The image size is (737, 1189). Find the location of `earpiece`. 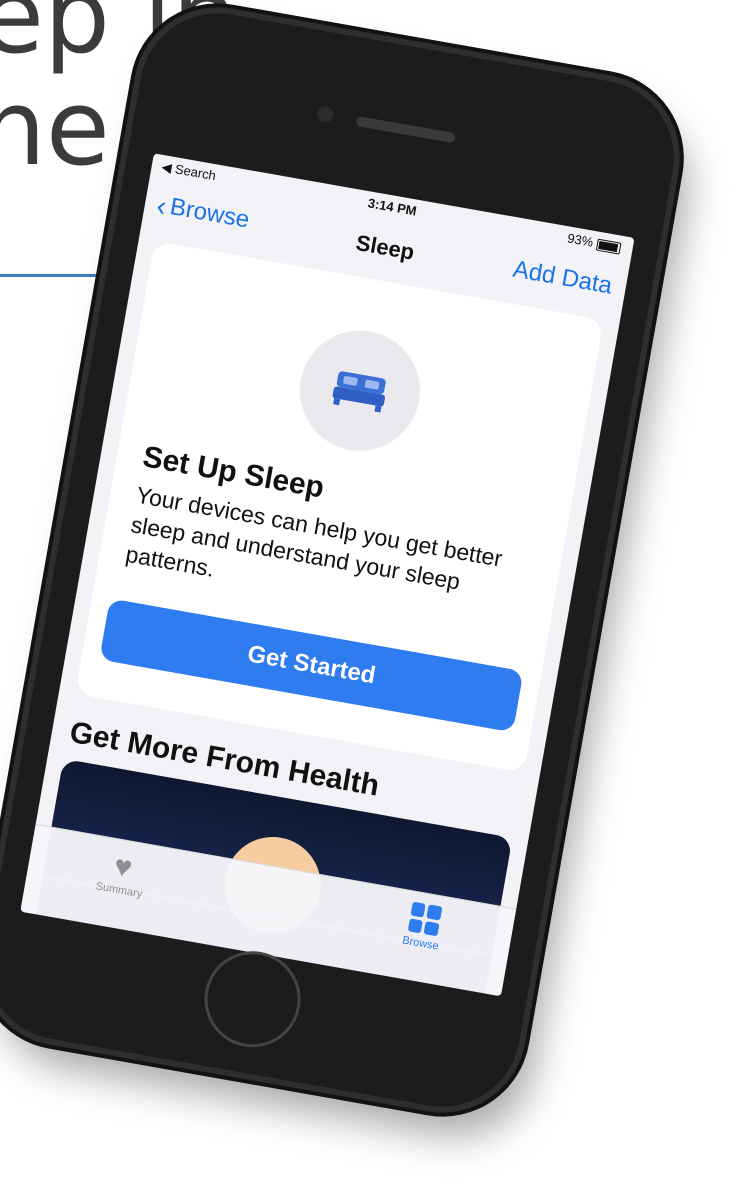

earpiece is located at coordinates (405, 130).